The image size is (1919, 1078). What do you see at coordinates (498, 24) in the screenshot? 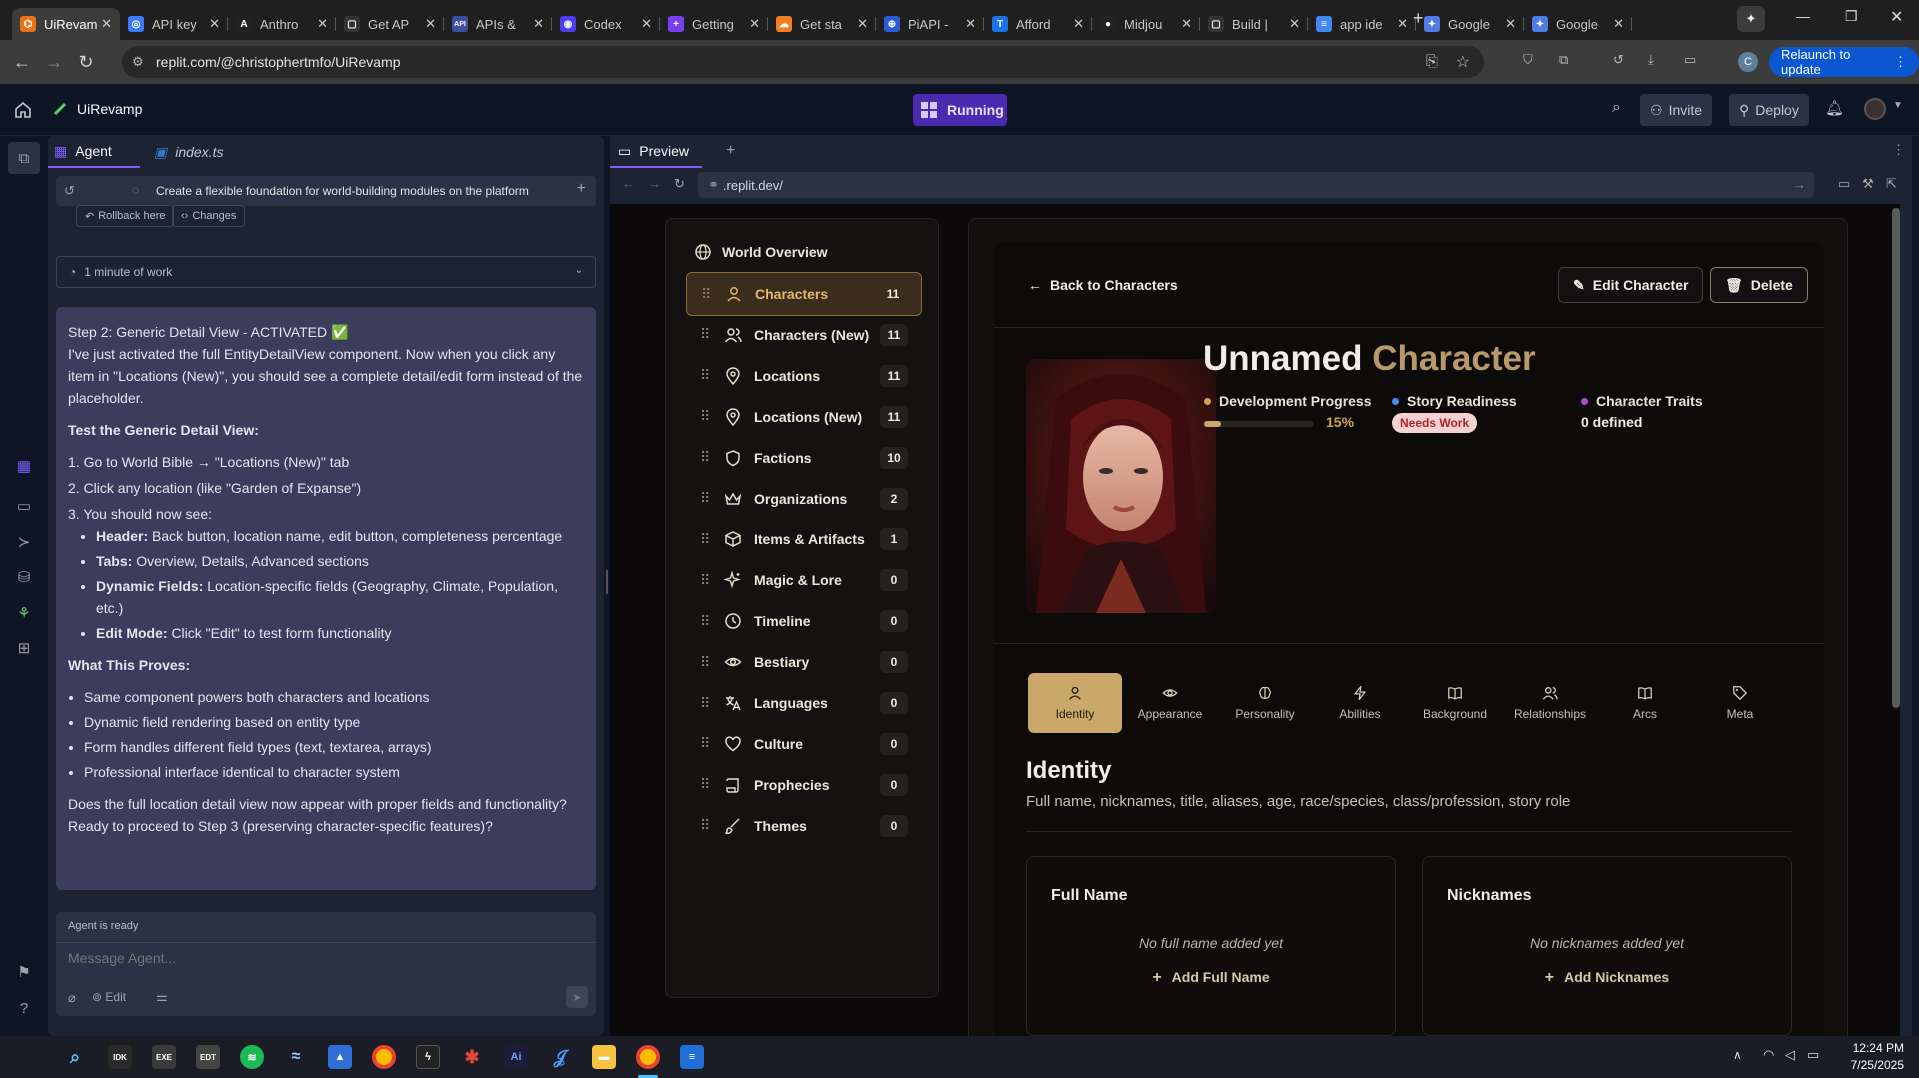
I see `browser-tab: API APIs & ✕` at bounding box center [498, 24].